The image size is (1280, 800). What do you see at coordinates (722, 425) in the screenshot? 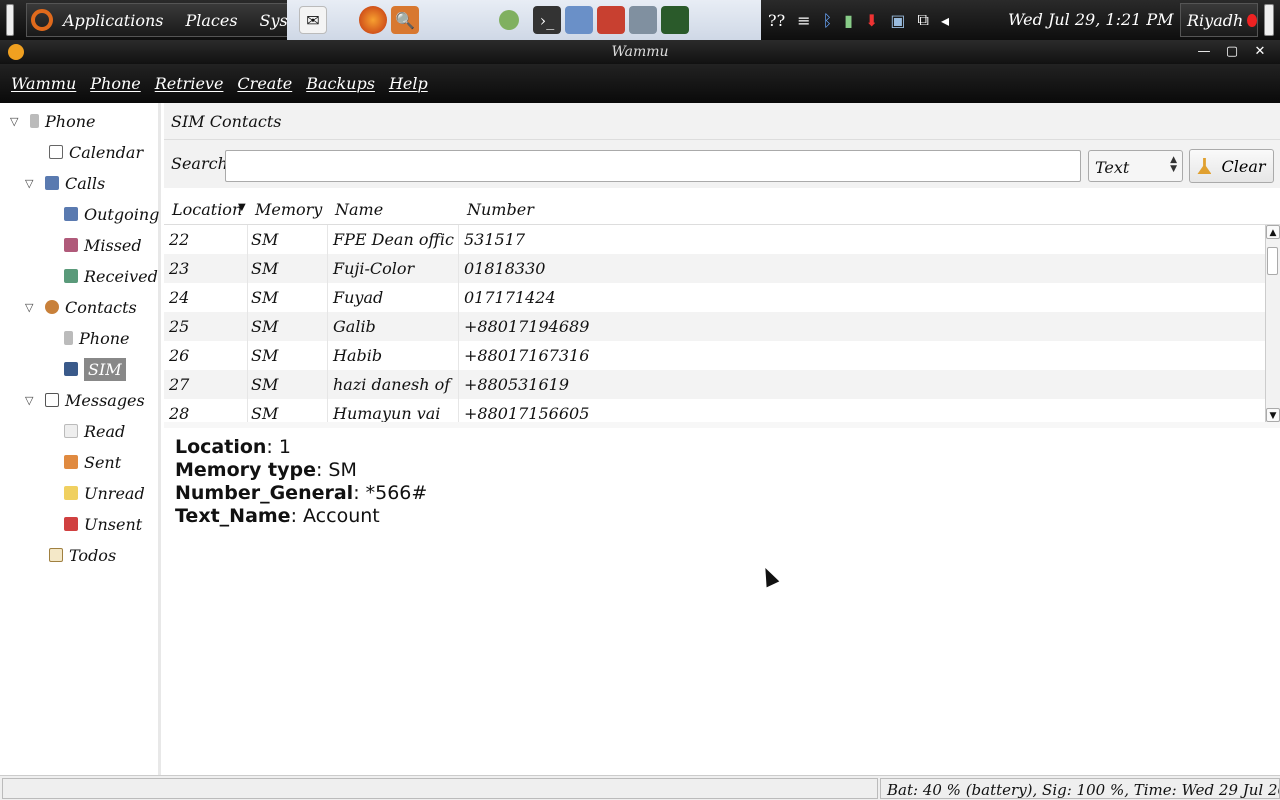
I see `pane-splitter` at bounding box center [722, 425].